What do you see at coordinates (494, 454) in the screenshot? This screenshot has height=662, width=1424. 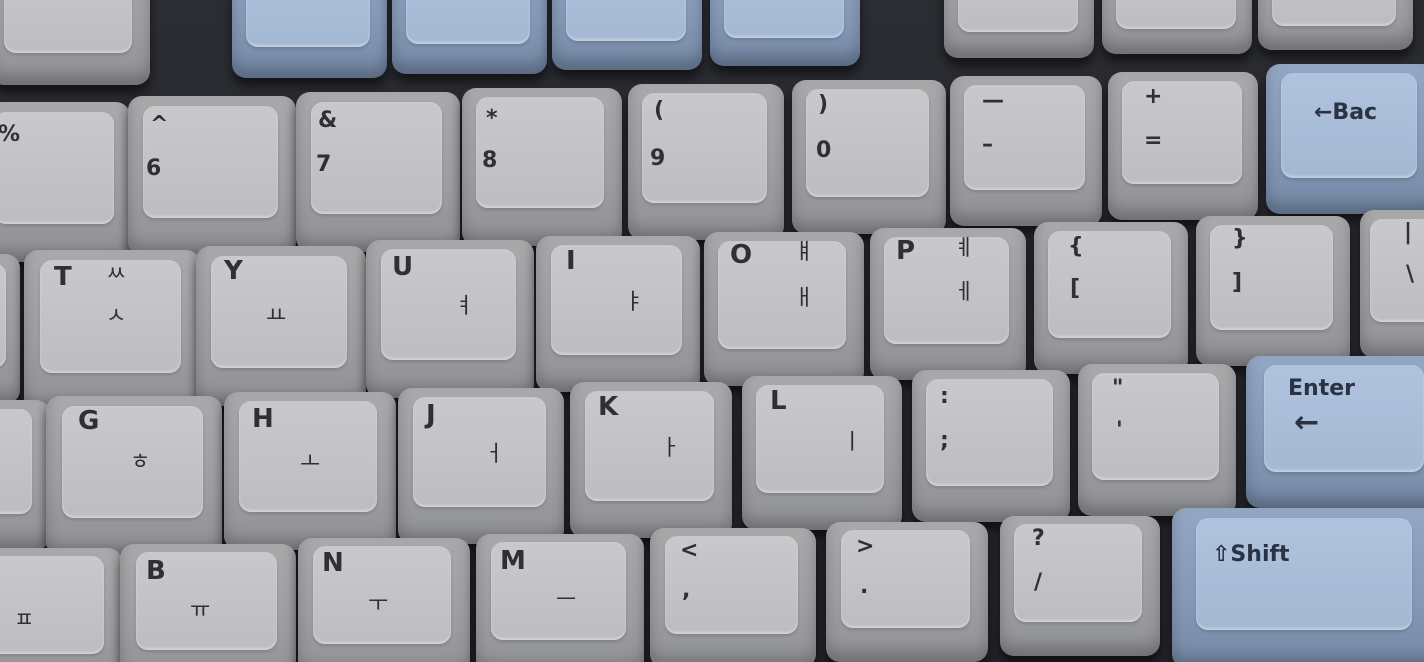 I see `key-hangul: ㅓ` at bounding box center [494, 454].